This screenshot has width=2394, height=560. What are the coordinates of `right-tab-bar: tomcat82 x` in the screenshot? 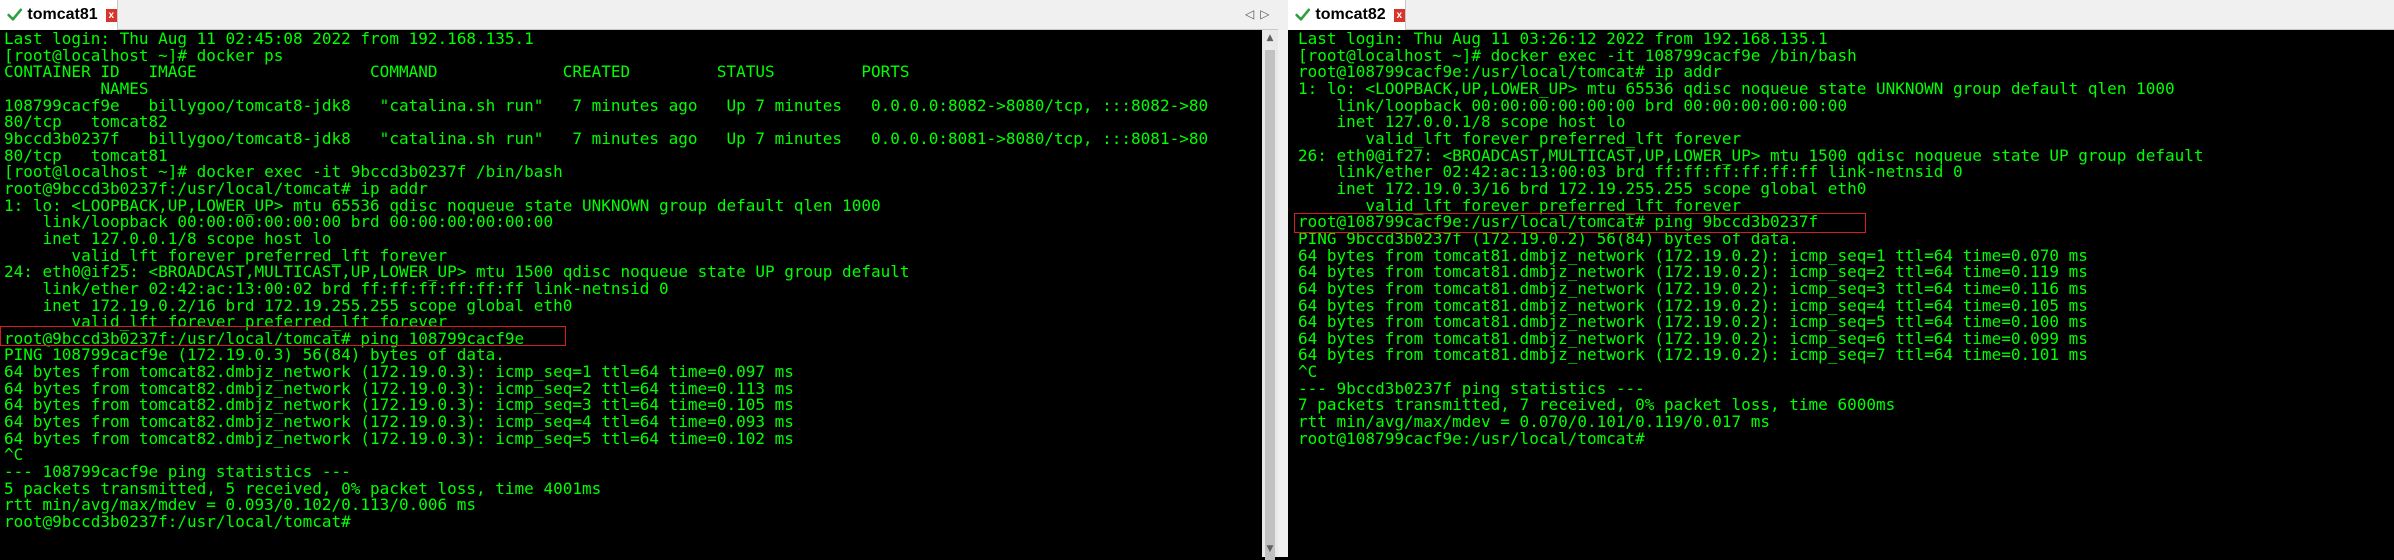 It's located at (1841, 15).